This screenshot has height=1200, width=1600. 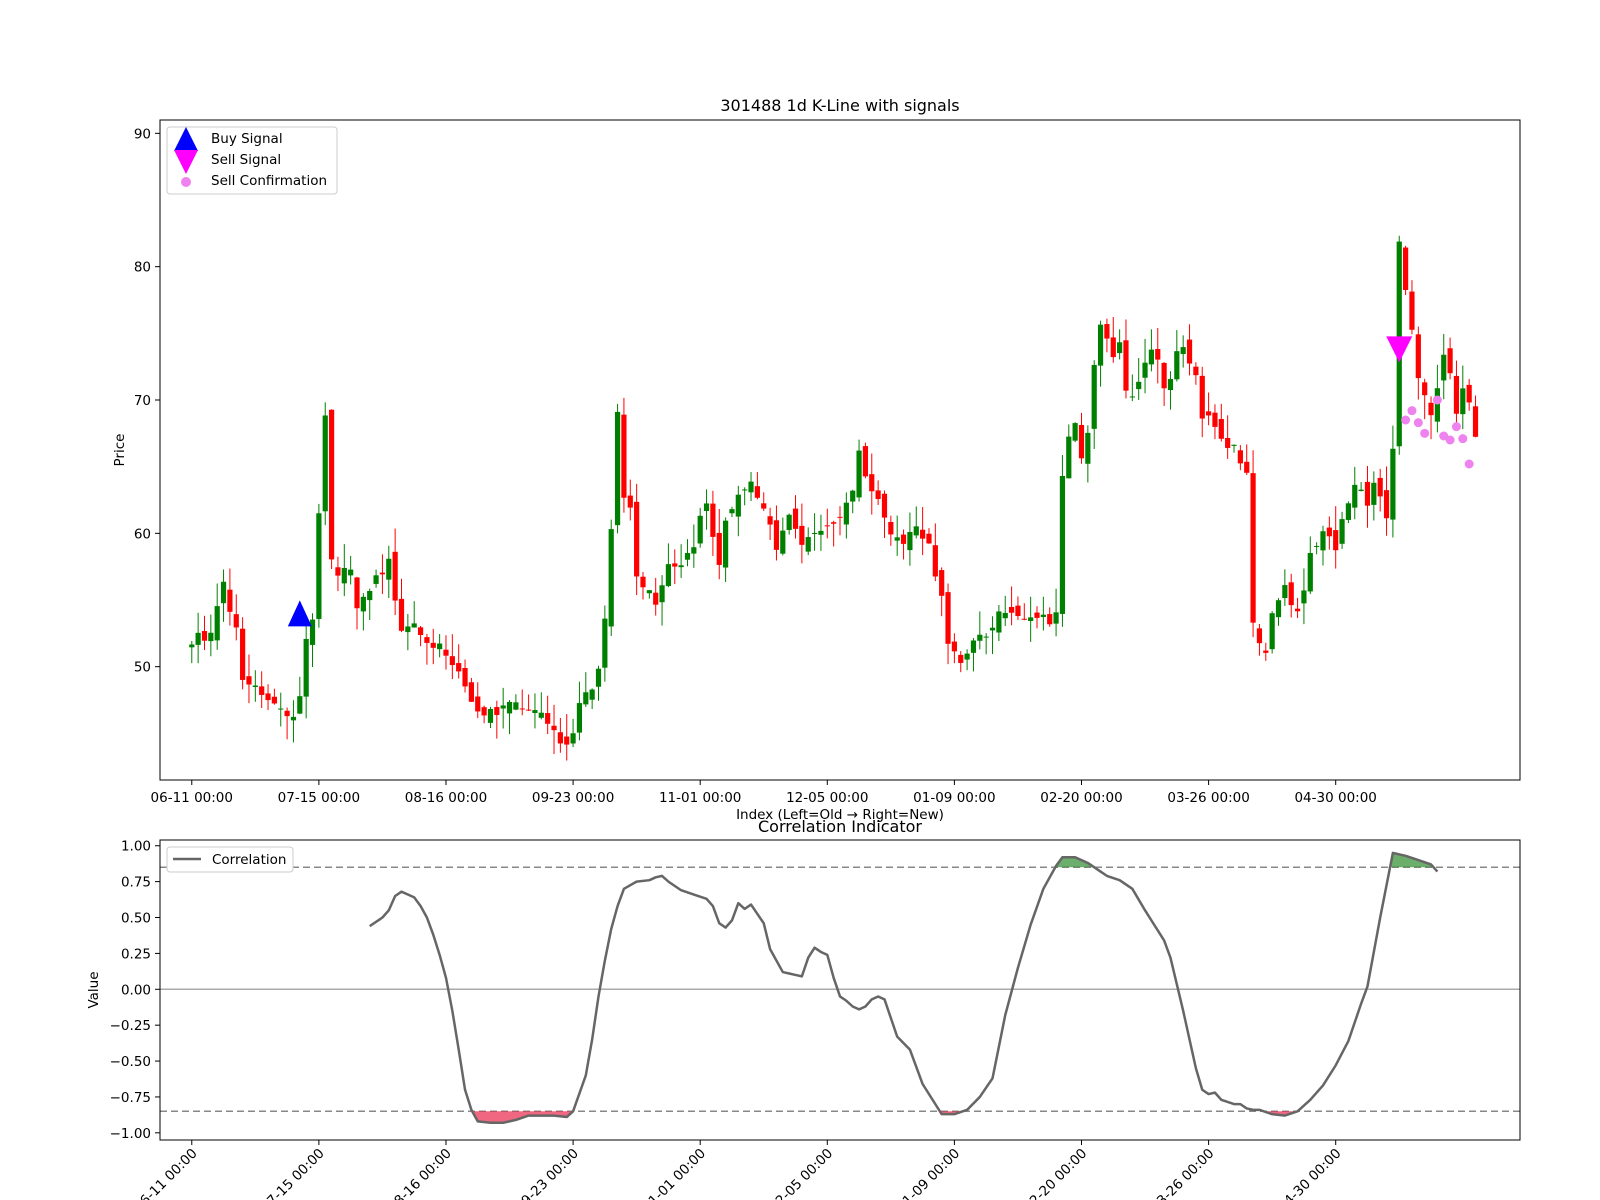 I want to click on price-legend: Buy Signal Sell Signal Sell Confirmation, so click(x=252, y=160).